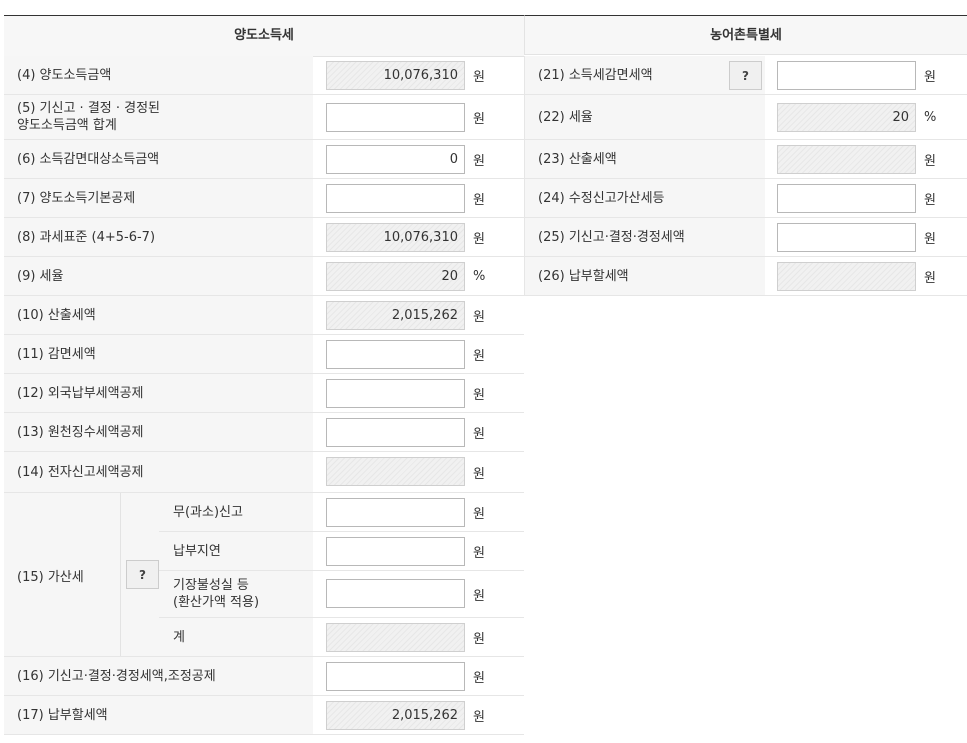  Describe the element at coordinates (395, 593) in the screenshot. I see `bookkeeping-penalty-field` at that location.